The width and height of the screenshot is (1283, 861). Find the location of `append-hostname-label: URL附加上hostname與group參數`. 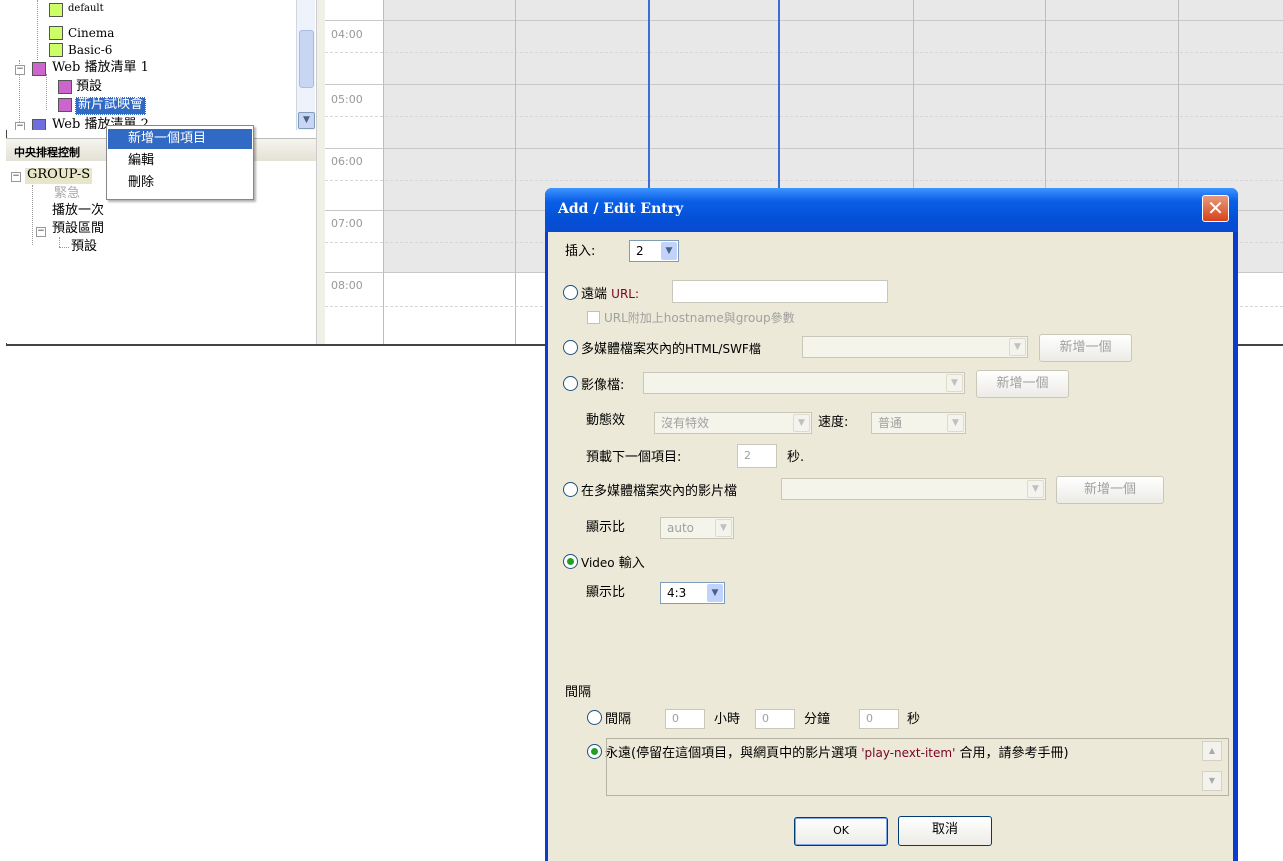

append-hostname-label: URL附加上hostname與group參數 is located at coordinates (699, 318).